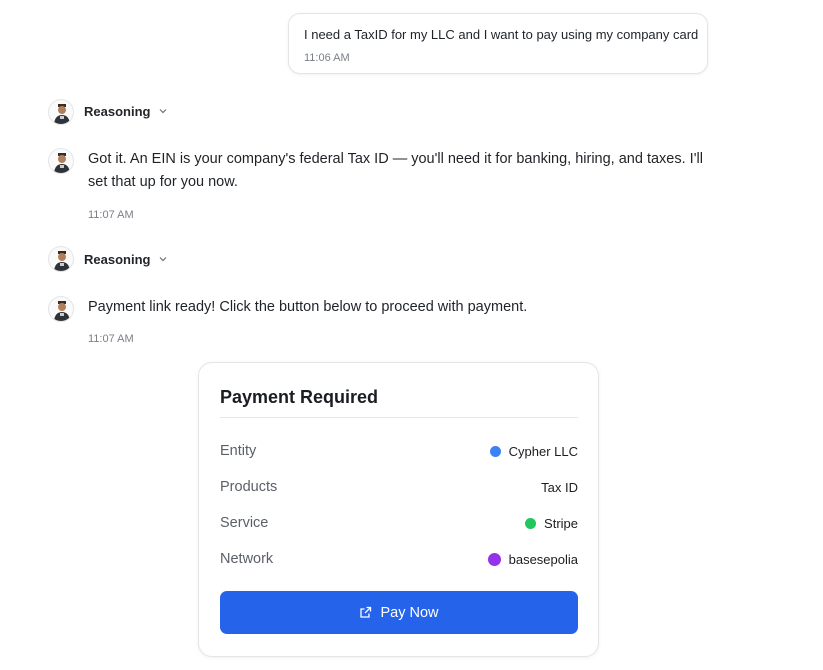  What do you see at coordinates (399, 525) in the screenshot?
I see `payment-row-service: Service Stripe` at bounding box center [399, 525].